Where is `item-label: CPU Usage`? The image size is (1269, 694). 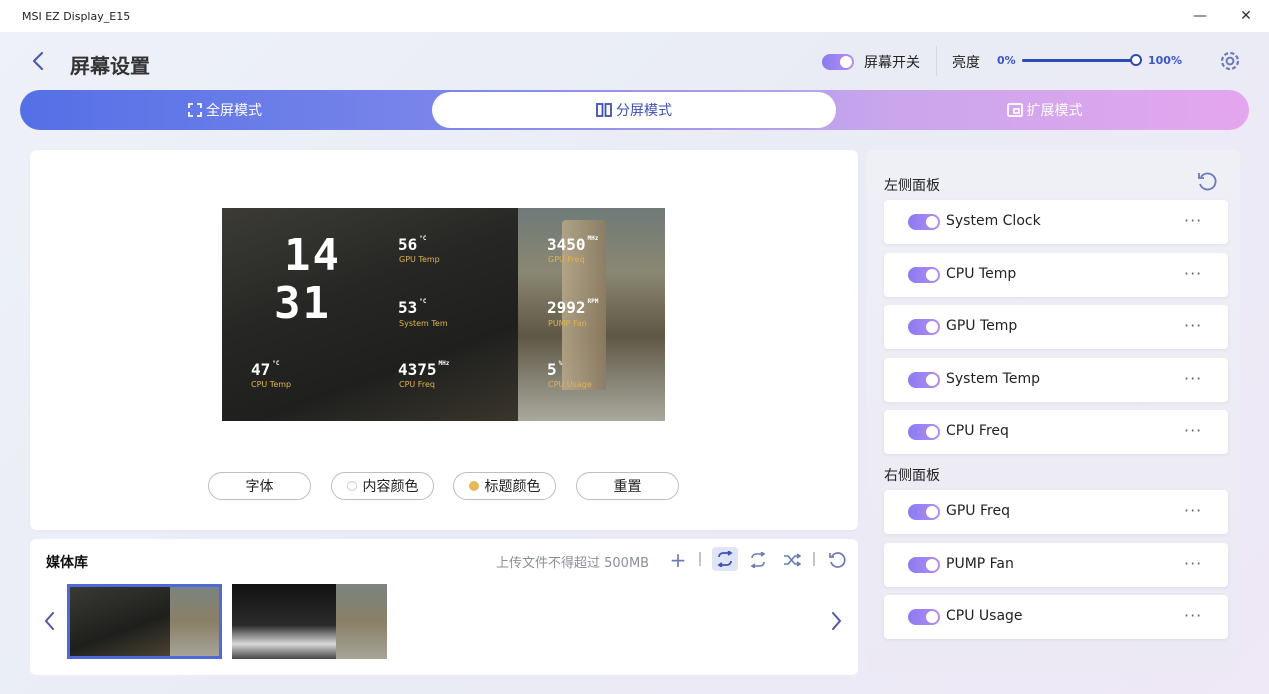 item-label: CPU Usage is located at coordinates (984, 616).